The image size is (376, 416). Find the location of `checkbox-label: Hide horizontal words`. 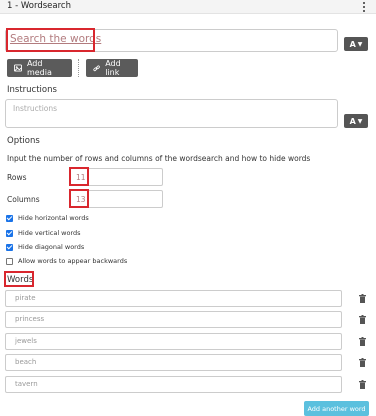

checkbox-label: Hide horizontal words is located at coordinates (53, 218).